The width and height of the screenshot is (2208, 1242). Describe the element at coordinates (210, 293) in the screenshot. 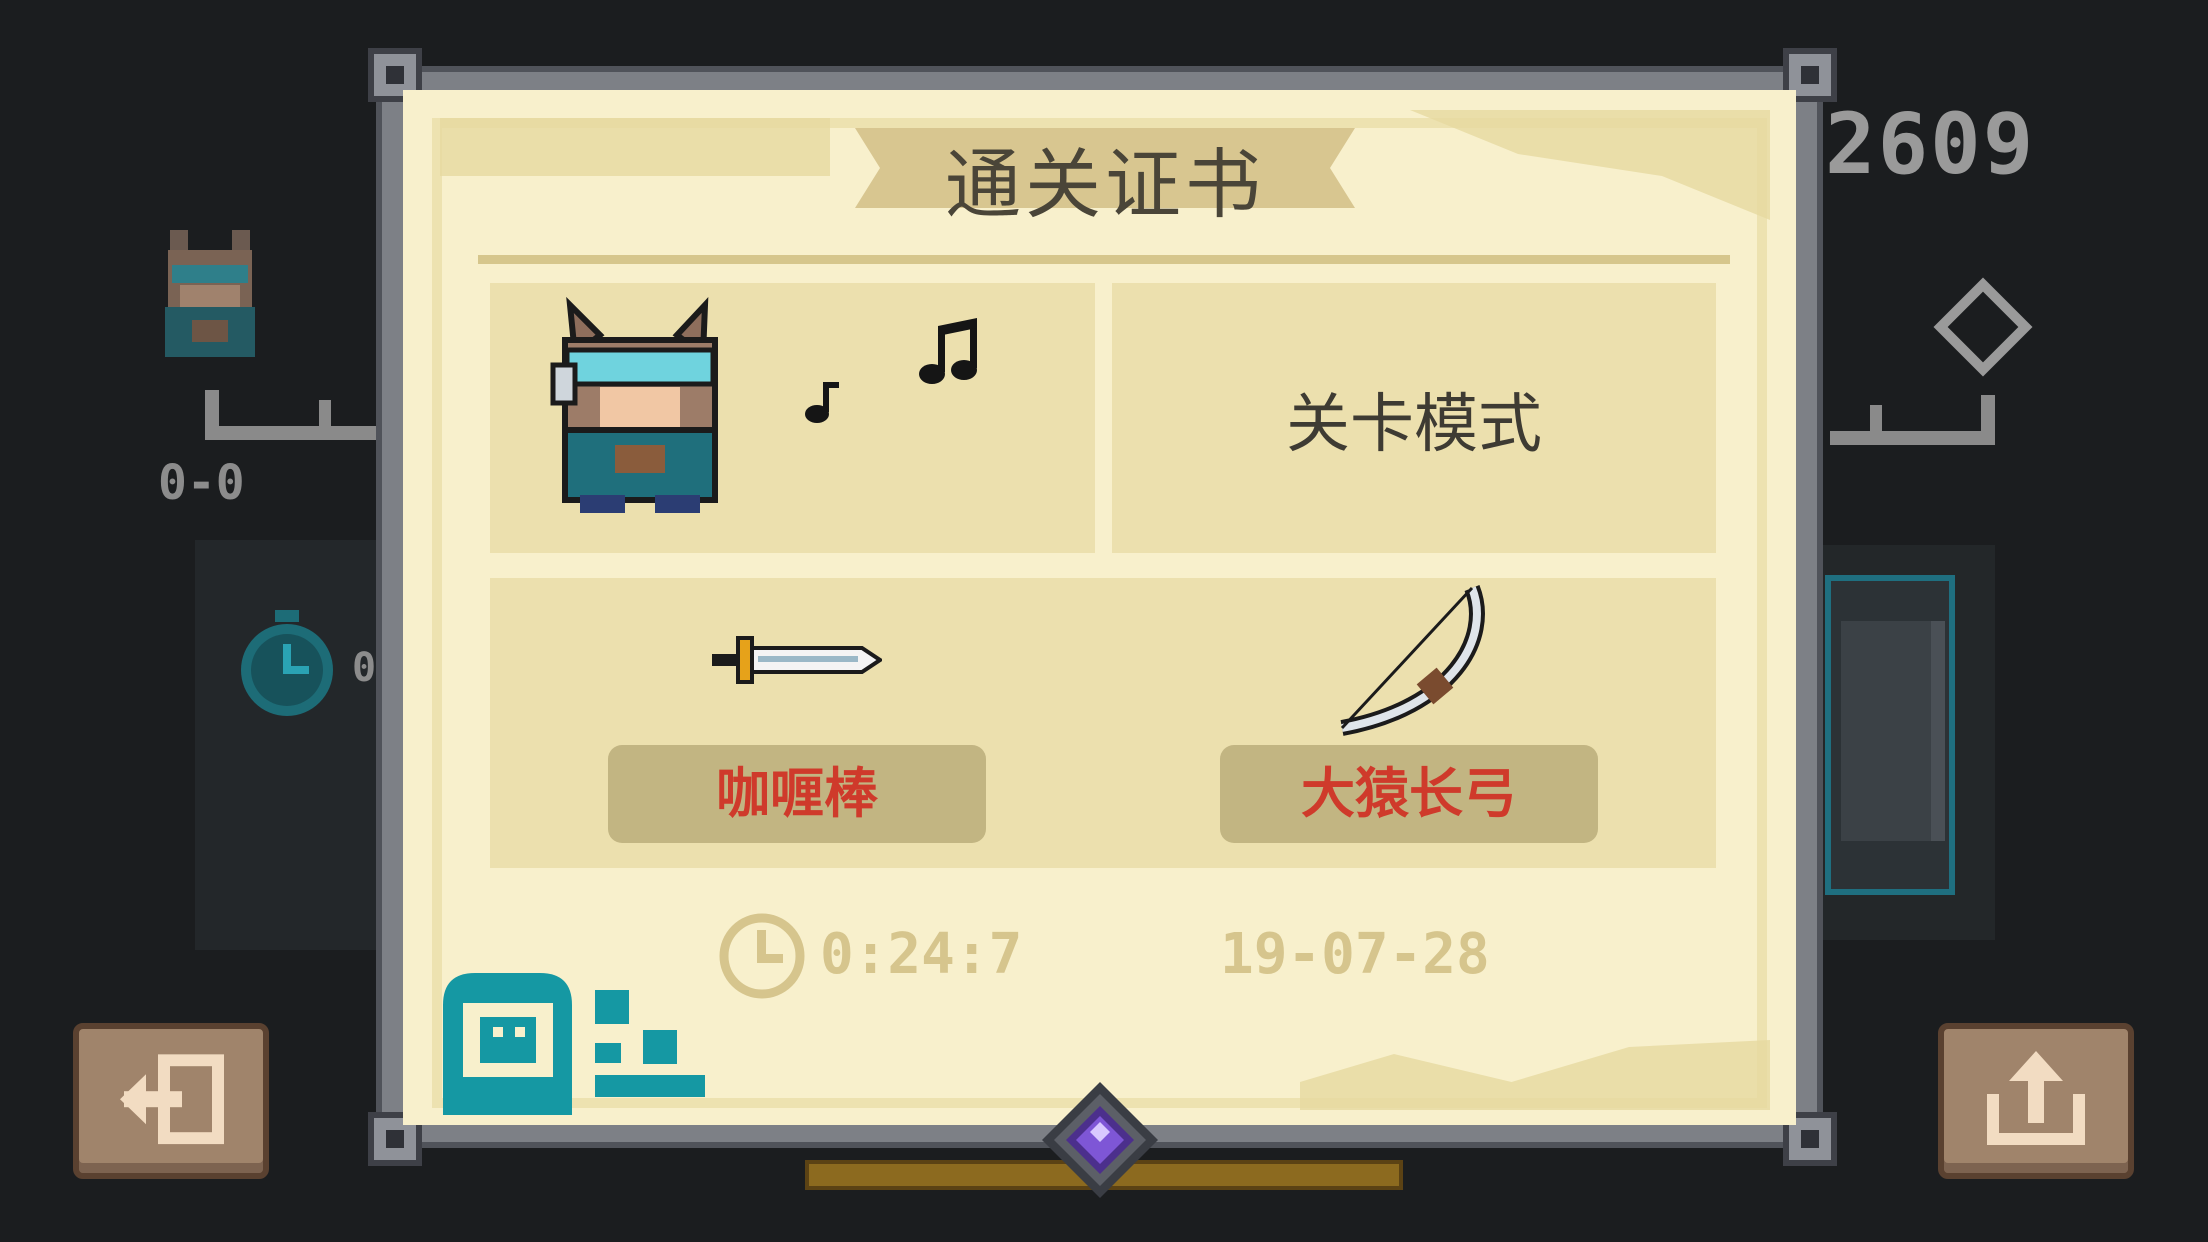

I see `player-character-icon` at that location.